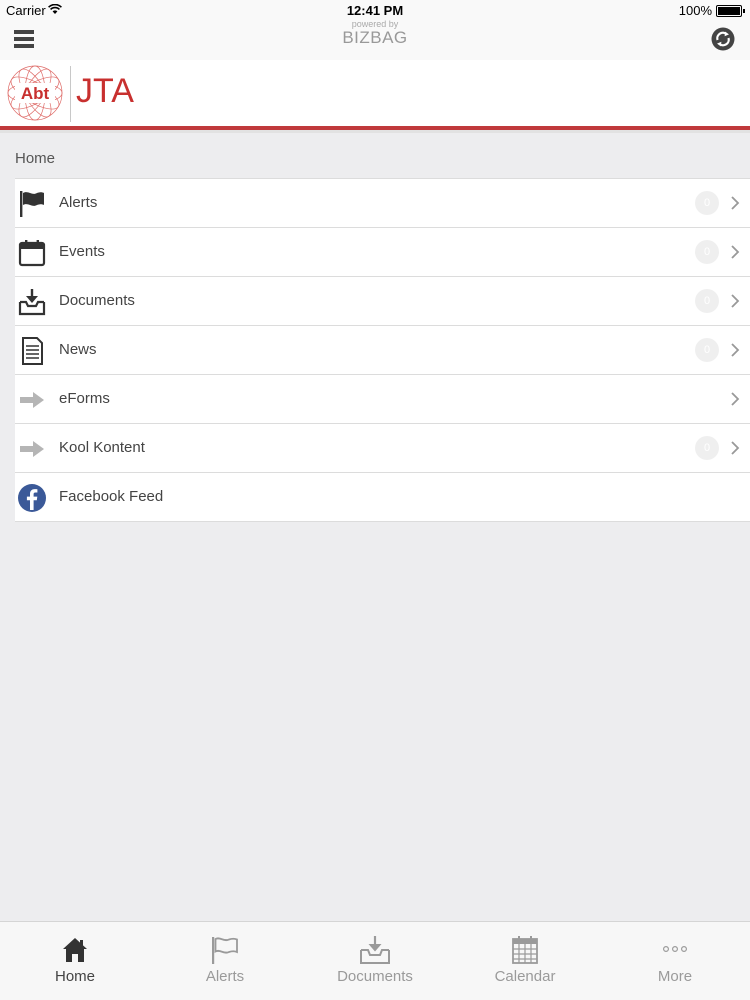 Image resolution: width=750 pixels, height=1000 pixels. What do you see at coordinates (730, 11) in the screenshot?
I see `battery-icon` at bounding box center [730, 11].